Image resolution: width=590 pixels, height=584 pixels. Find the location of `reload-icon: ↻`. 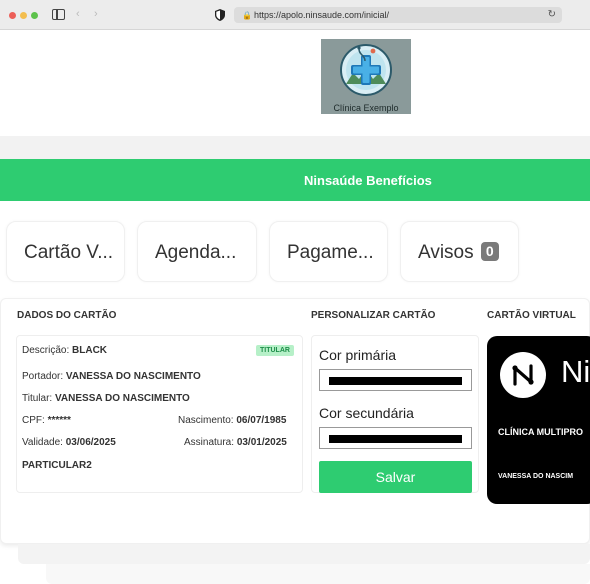

reload-icon: ↻ is located at coordinates (552, 15).